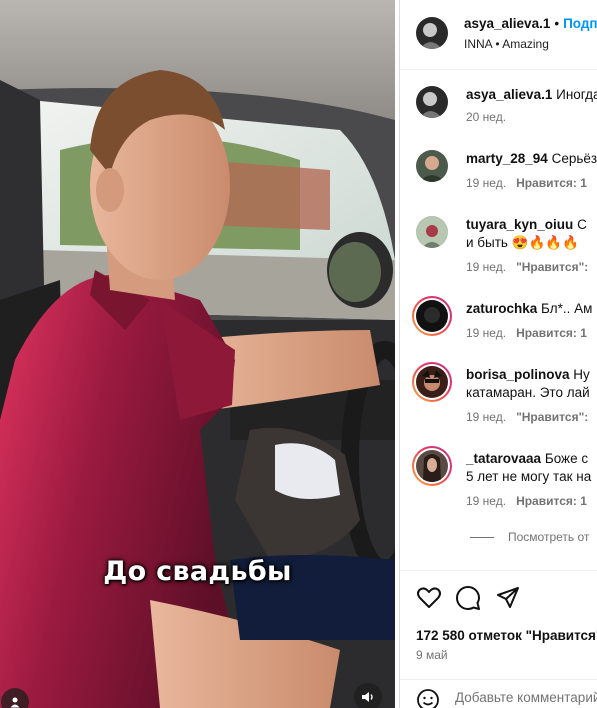  Describe the element at coordinates (580, 23) in the screenshot. I see `follow-button: Подписаться` at that location.